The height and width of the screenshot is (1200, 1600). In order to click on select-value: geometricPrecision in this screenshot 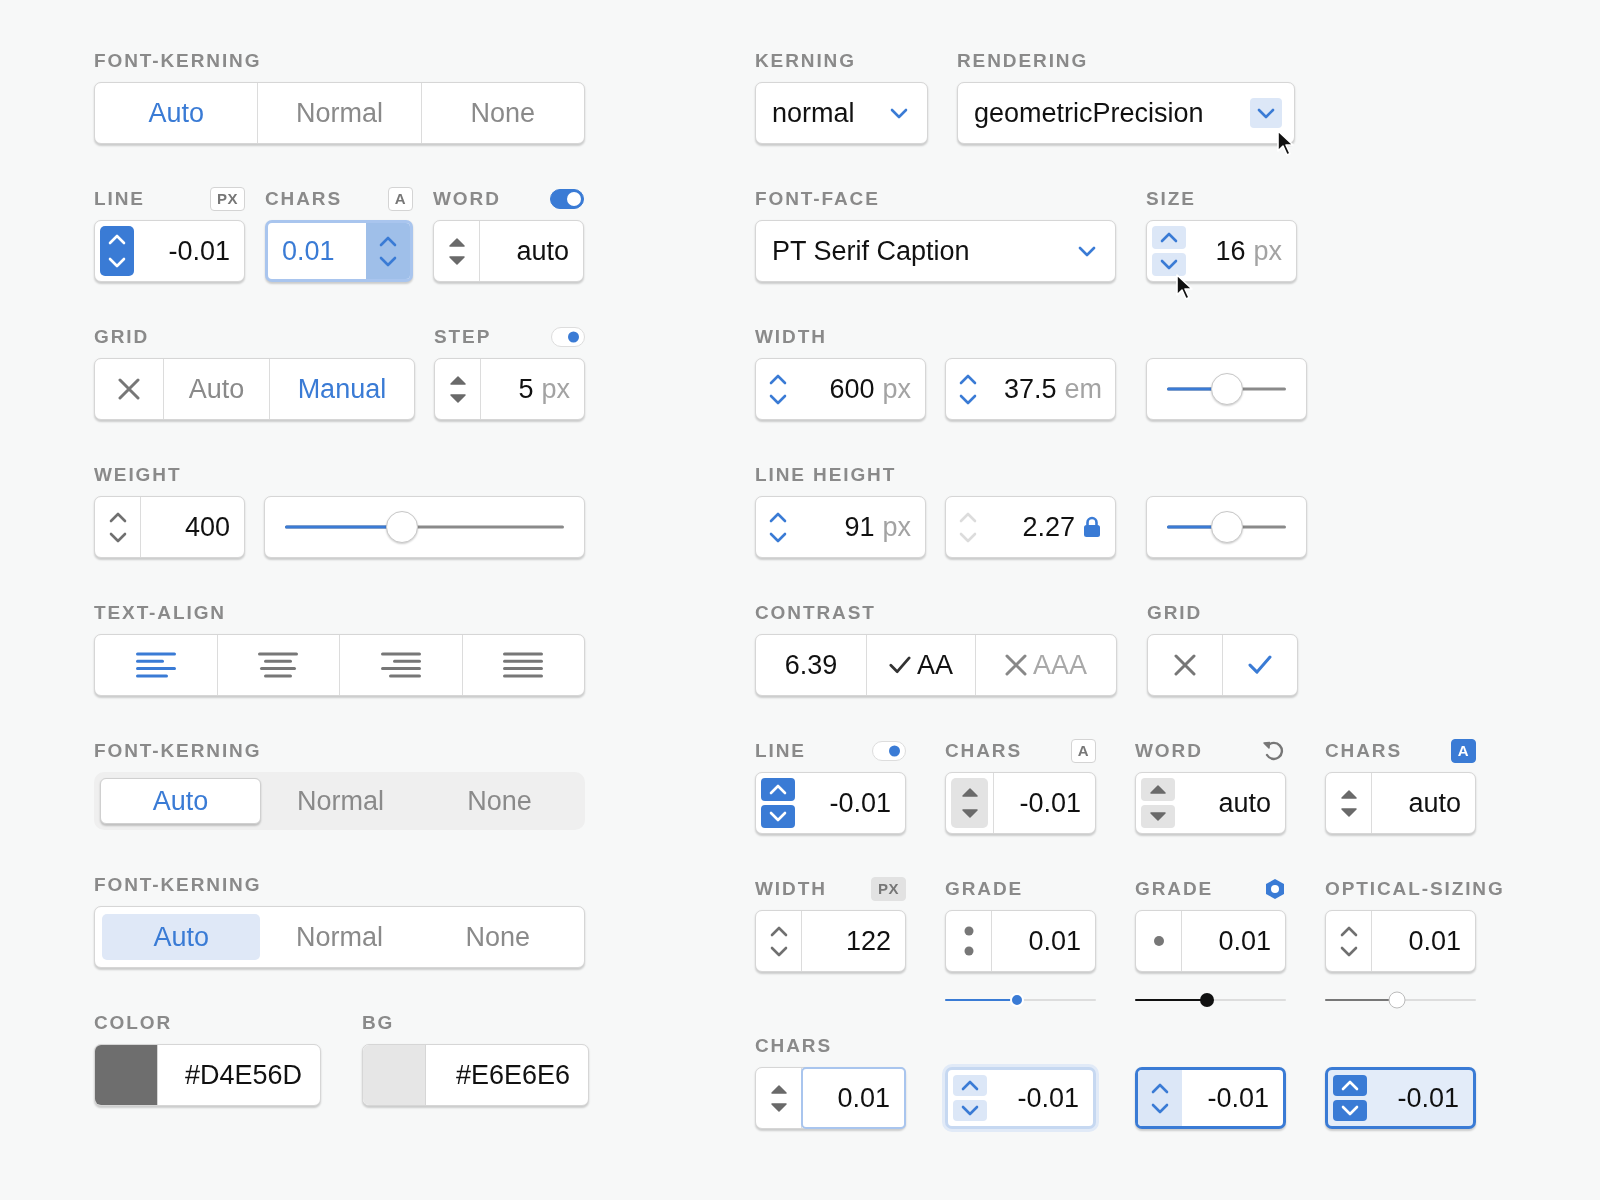, I will do `click(1089, 113)`.